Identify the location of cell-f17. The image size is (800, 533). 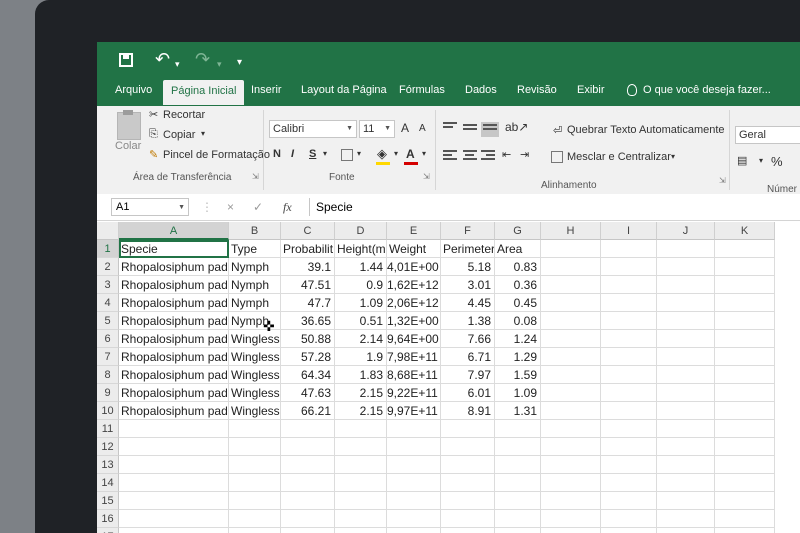
(468, 530).